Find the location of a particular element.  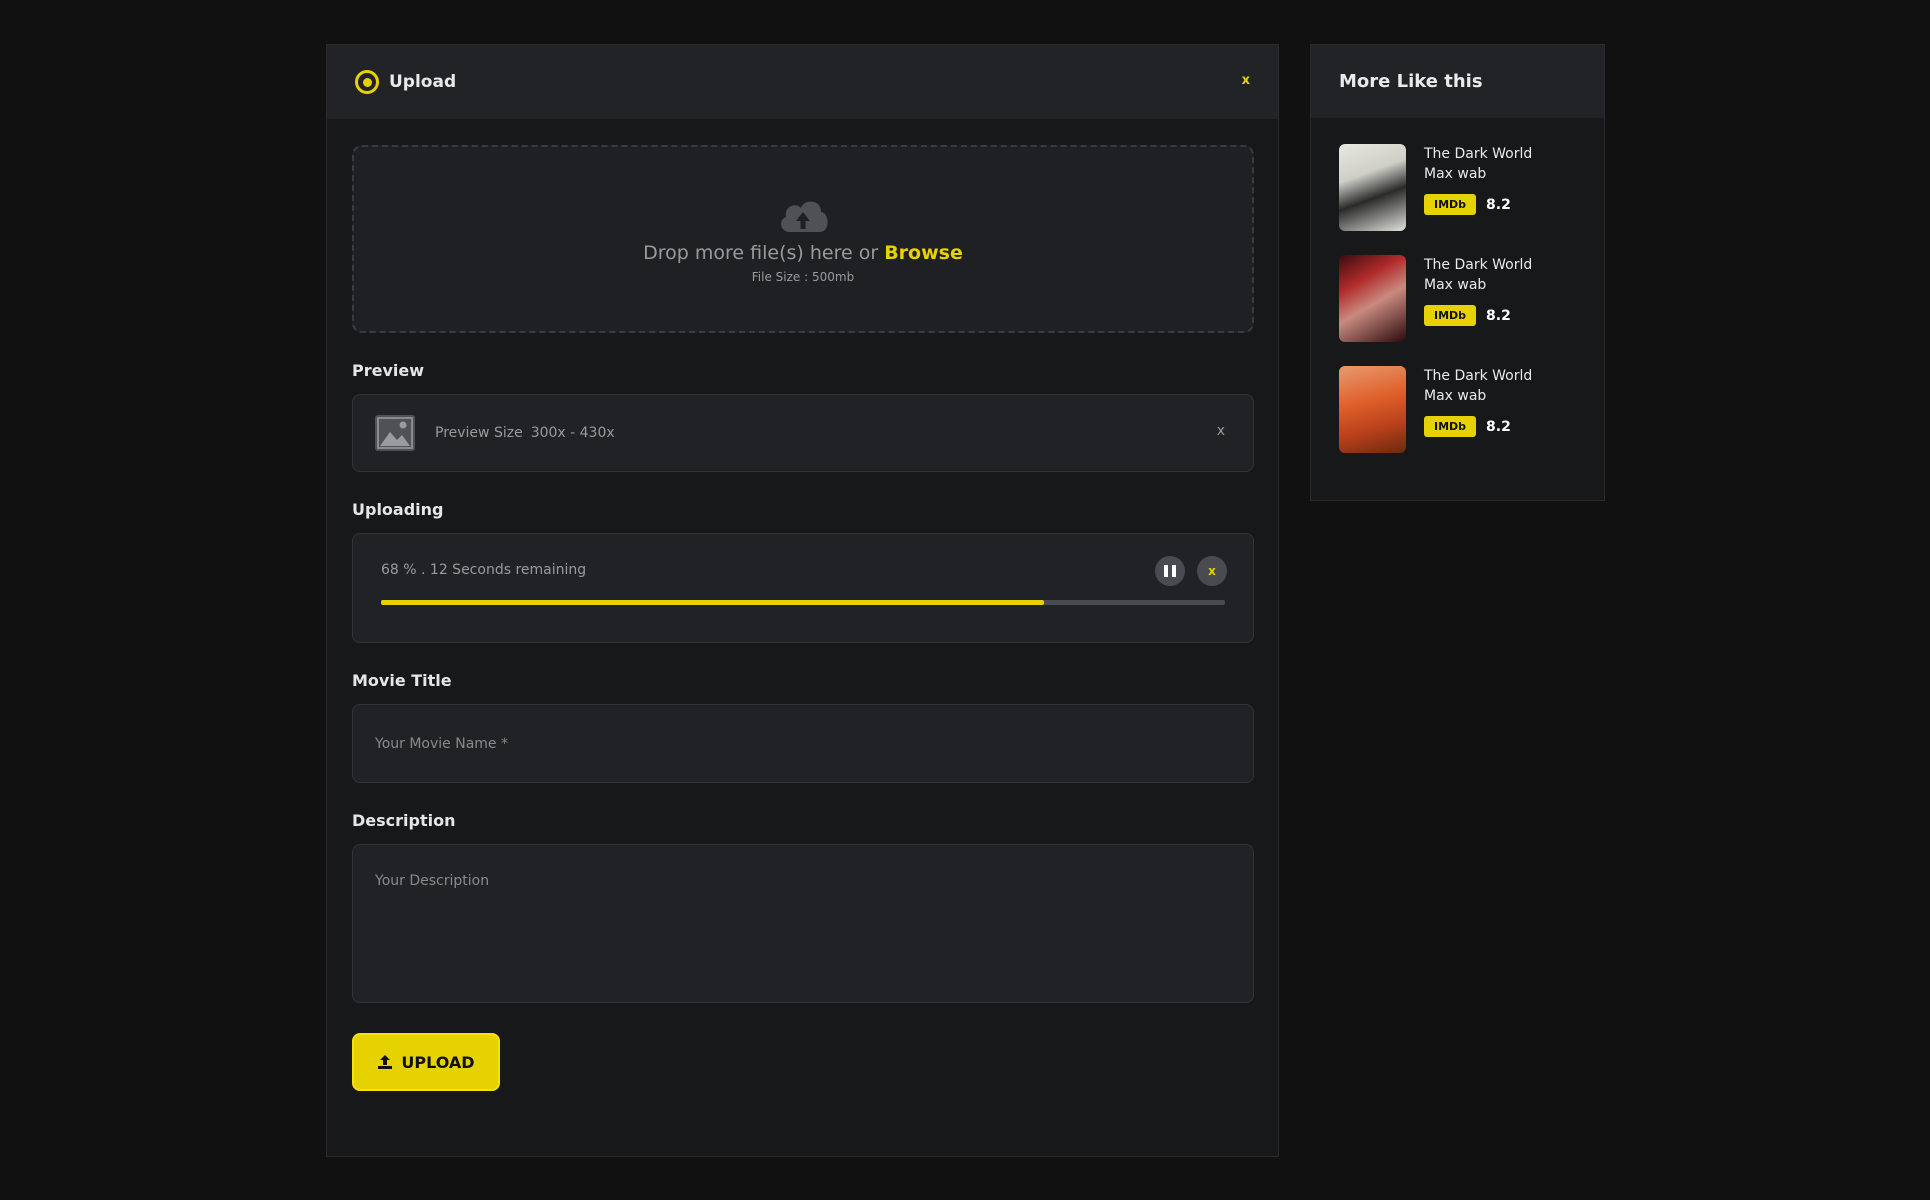

description-label: Description is located at coordinates (404, 820).